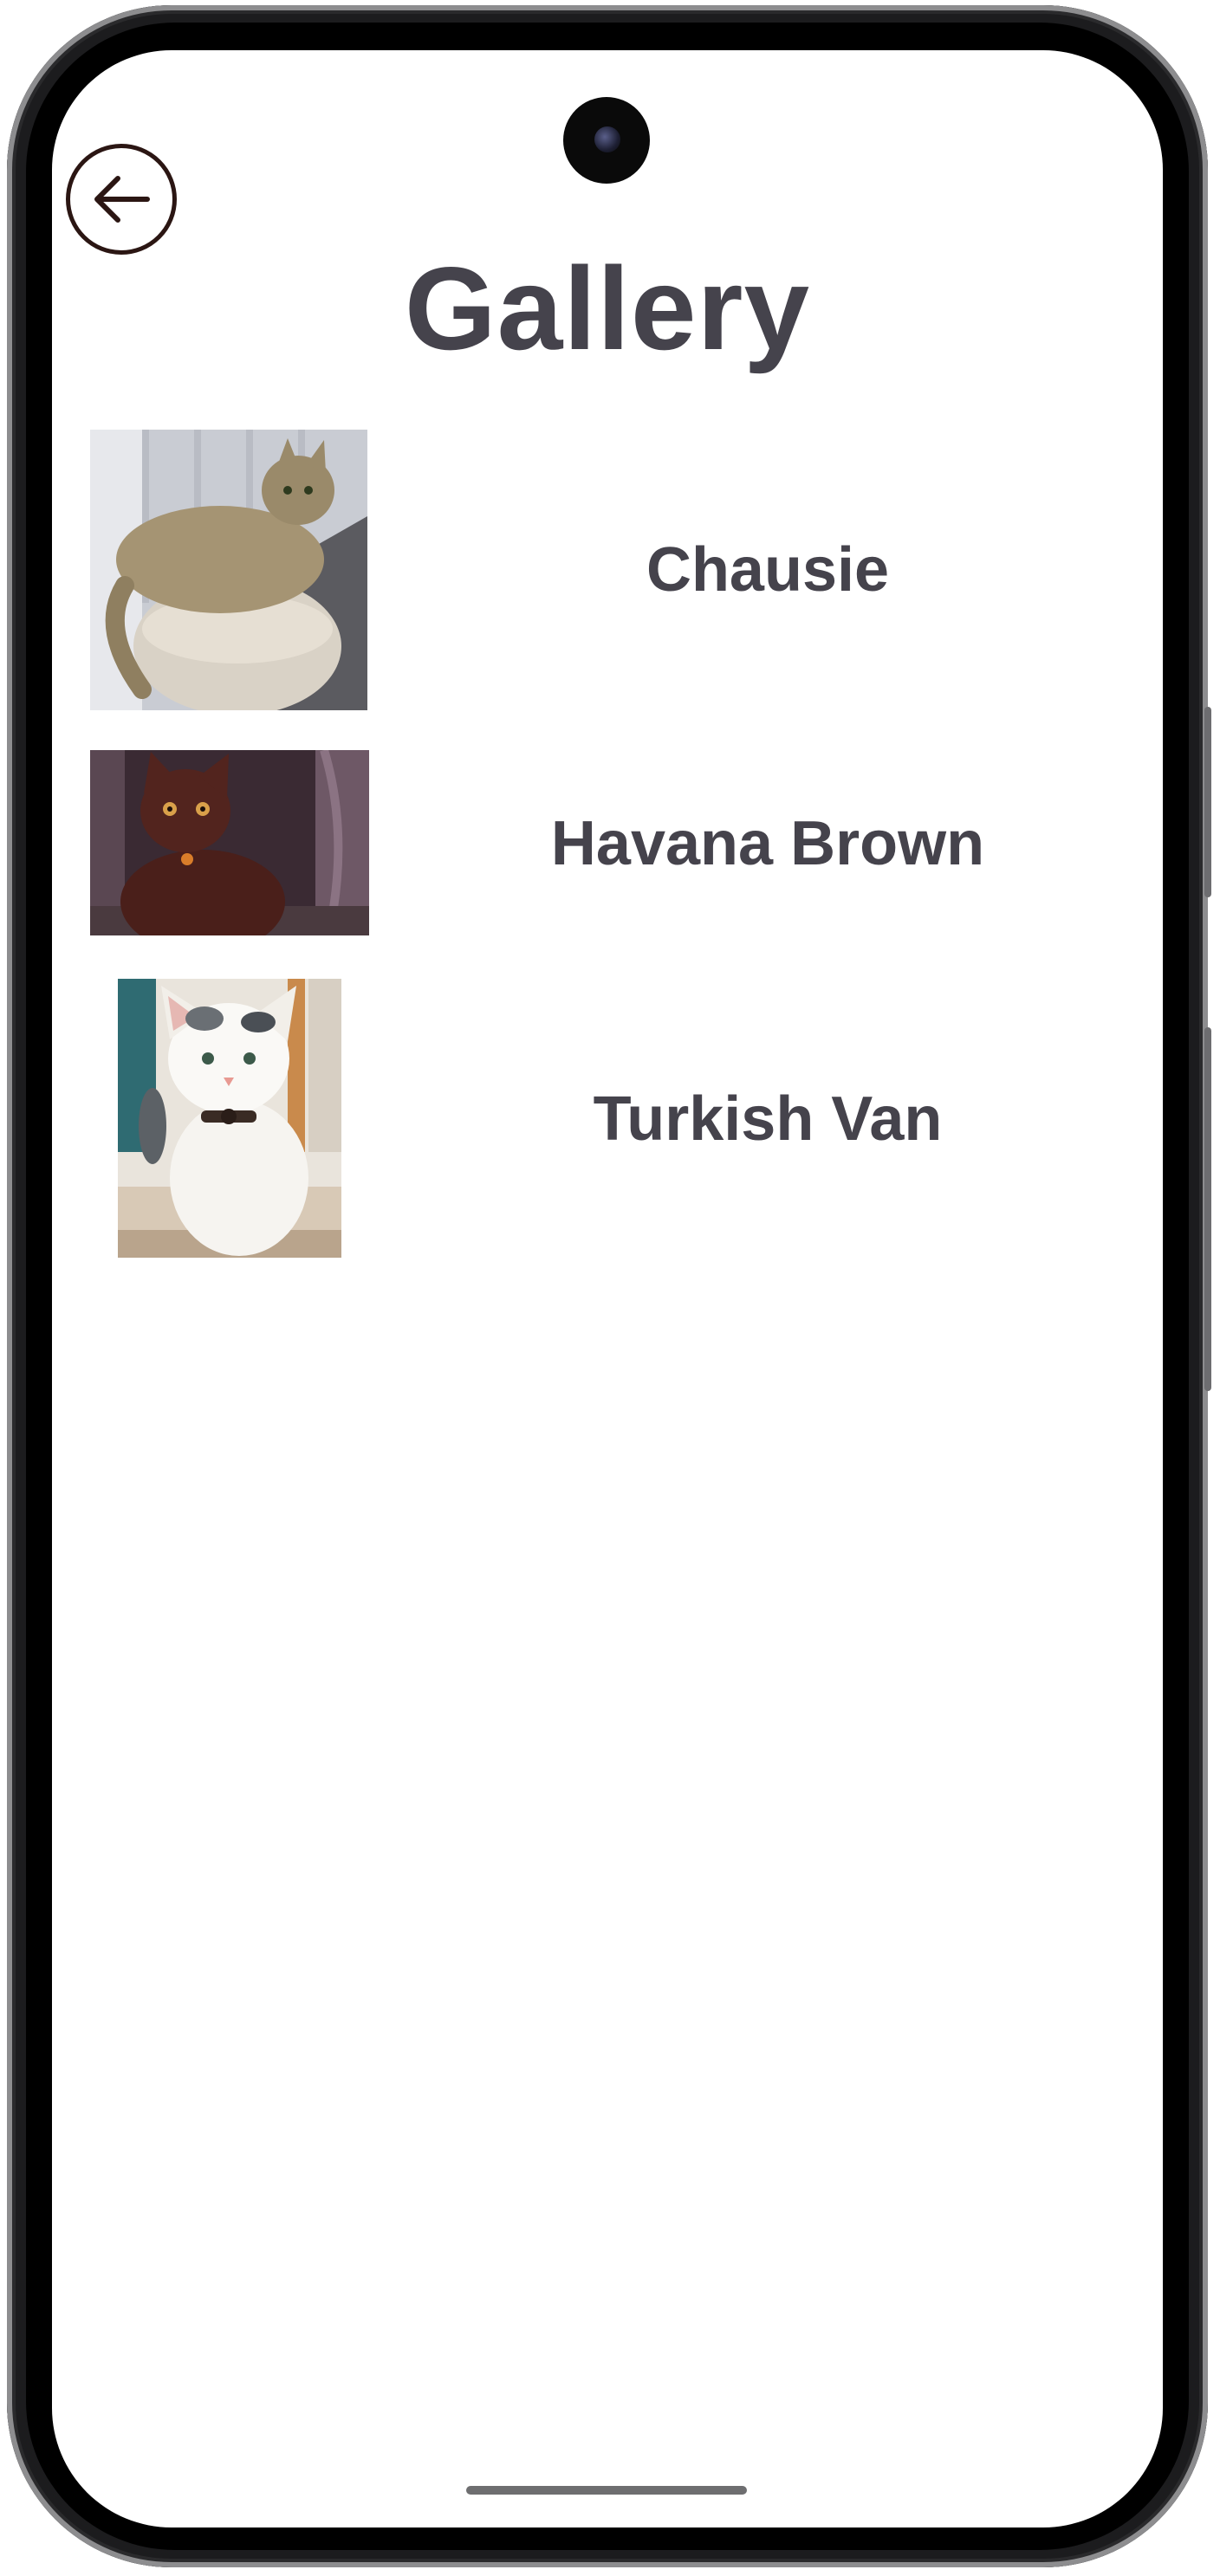  Describe the element at coordinates (1207, 802) in the screenshot. I see `volume-button` at that location.